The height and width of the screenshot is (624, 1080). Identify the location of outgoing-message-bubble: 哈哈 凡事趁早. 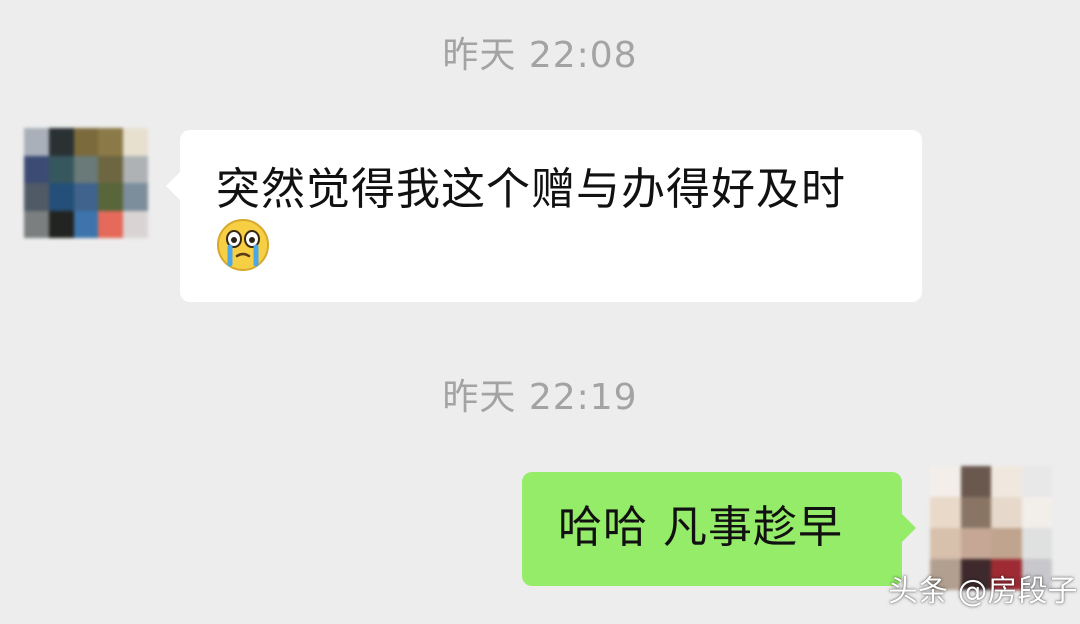
(719, 529).